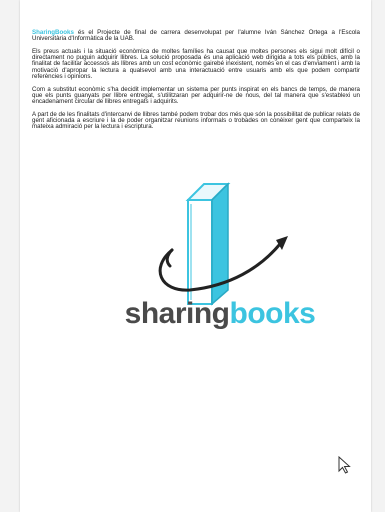 The image size is (385, 512). I want to click on wordmark-books: books, so click(272, 313).